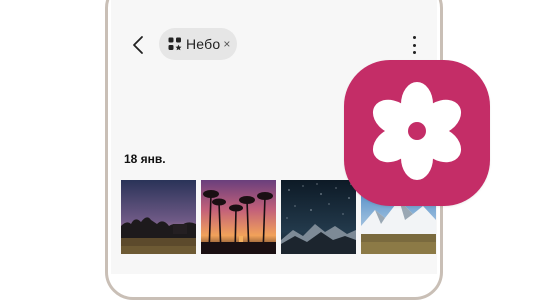 The image size is (550, 300). I want to click on filter-chip-label: Небо, so click(203, 44).